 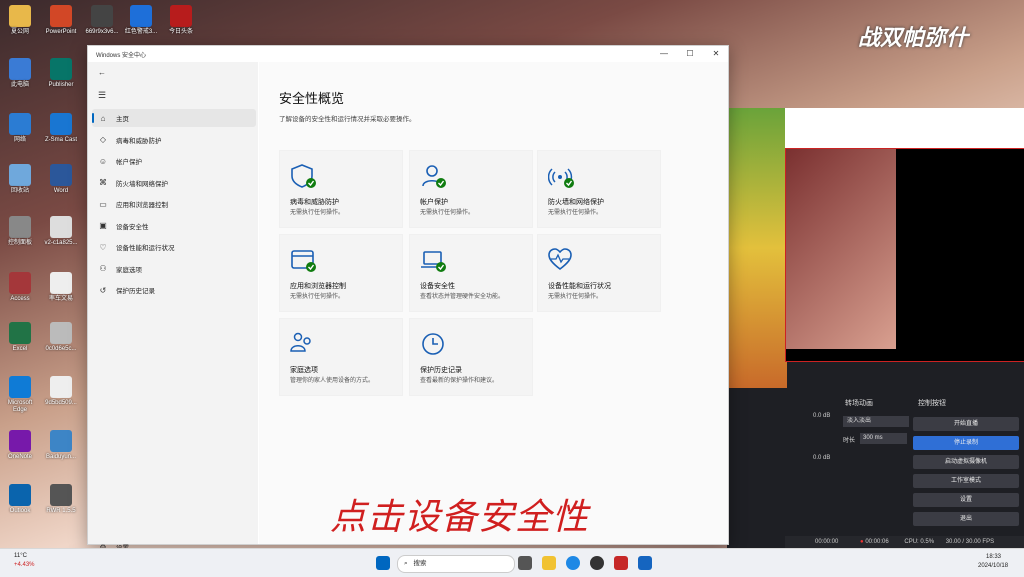 What do you see at coordinates (61, 287) in the screenshot?
I see `desktop-icon: 率车文易` at bounding box center [61, 287].